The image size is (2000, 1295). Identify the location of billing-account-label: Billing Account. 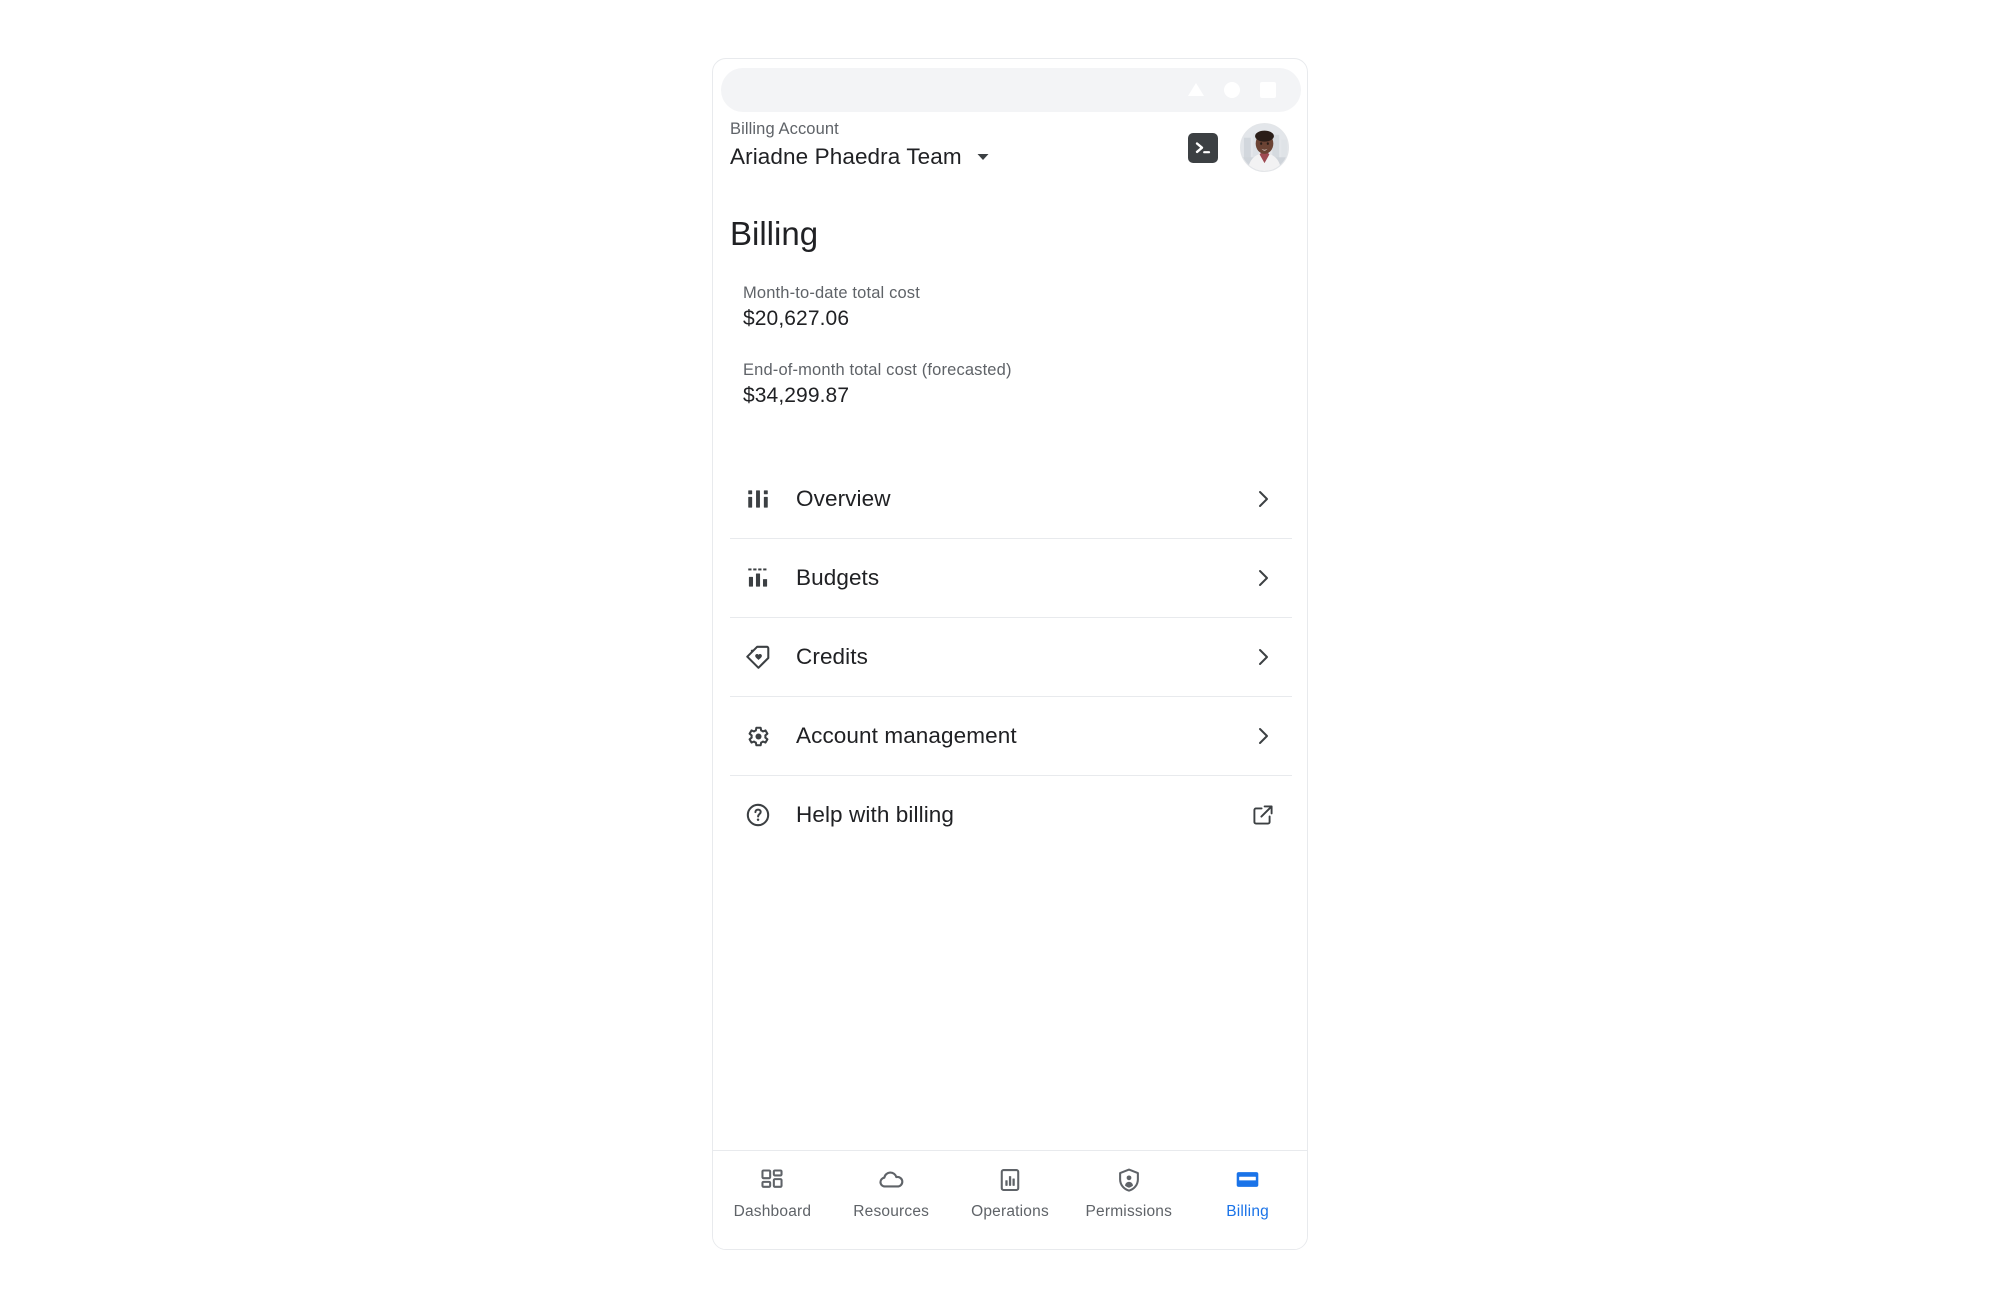
(784, 129).